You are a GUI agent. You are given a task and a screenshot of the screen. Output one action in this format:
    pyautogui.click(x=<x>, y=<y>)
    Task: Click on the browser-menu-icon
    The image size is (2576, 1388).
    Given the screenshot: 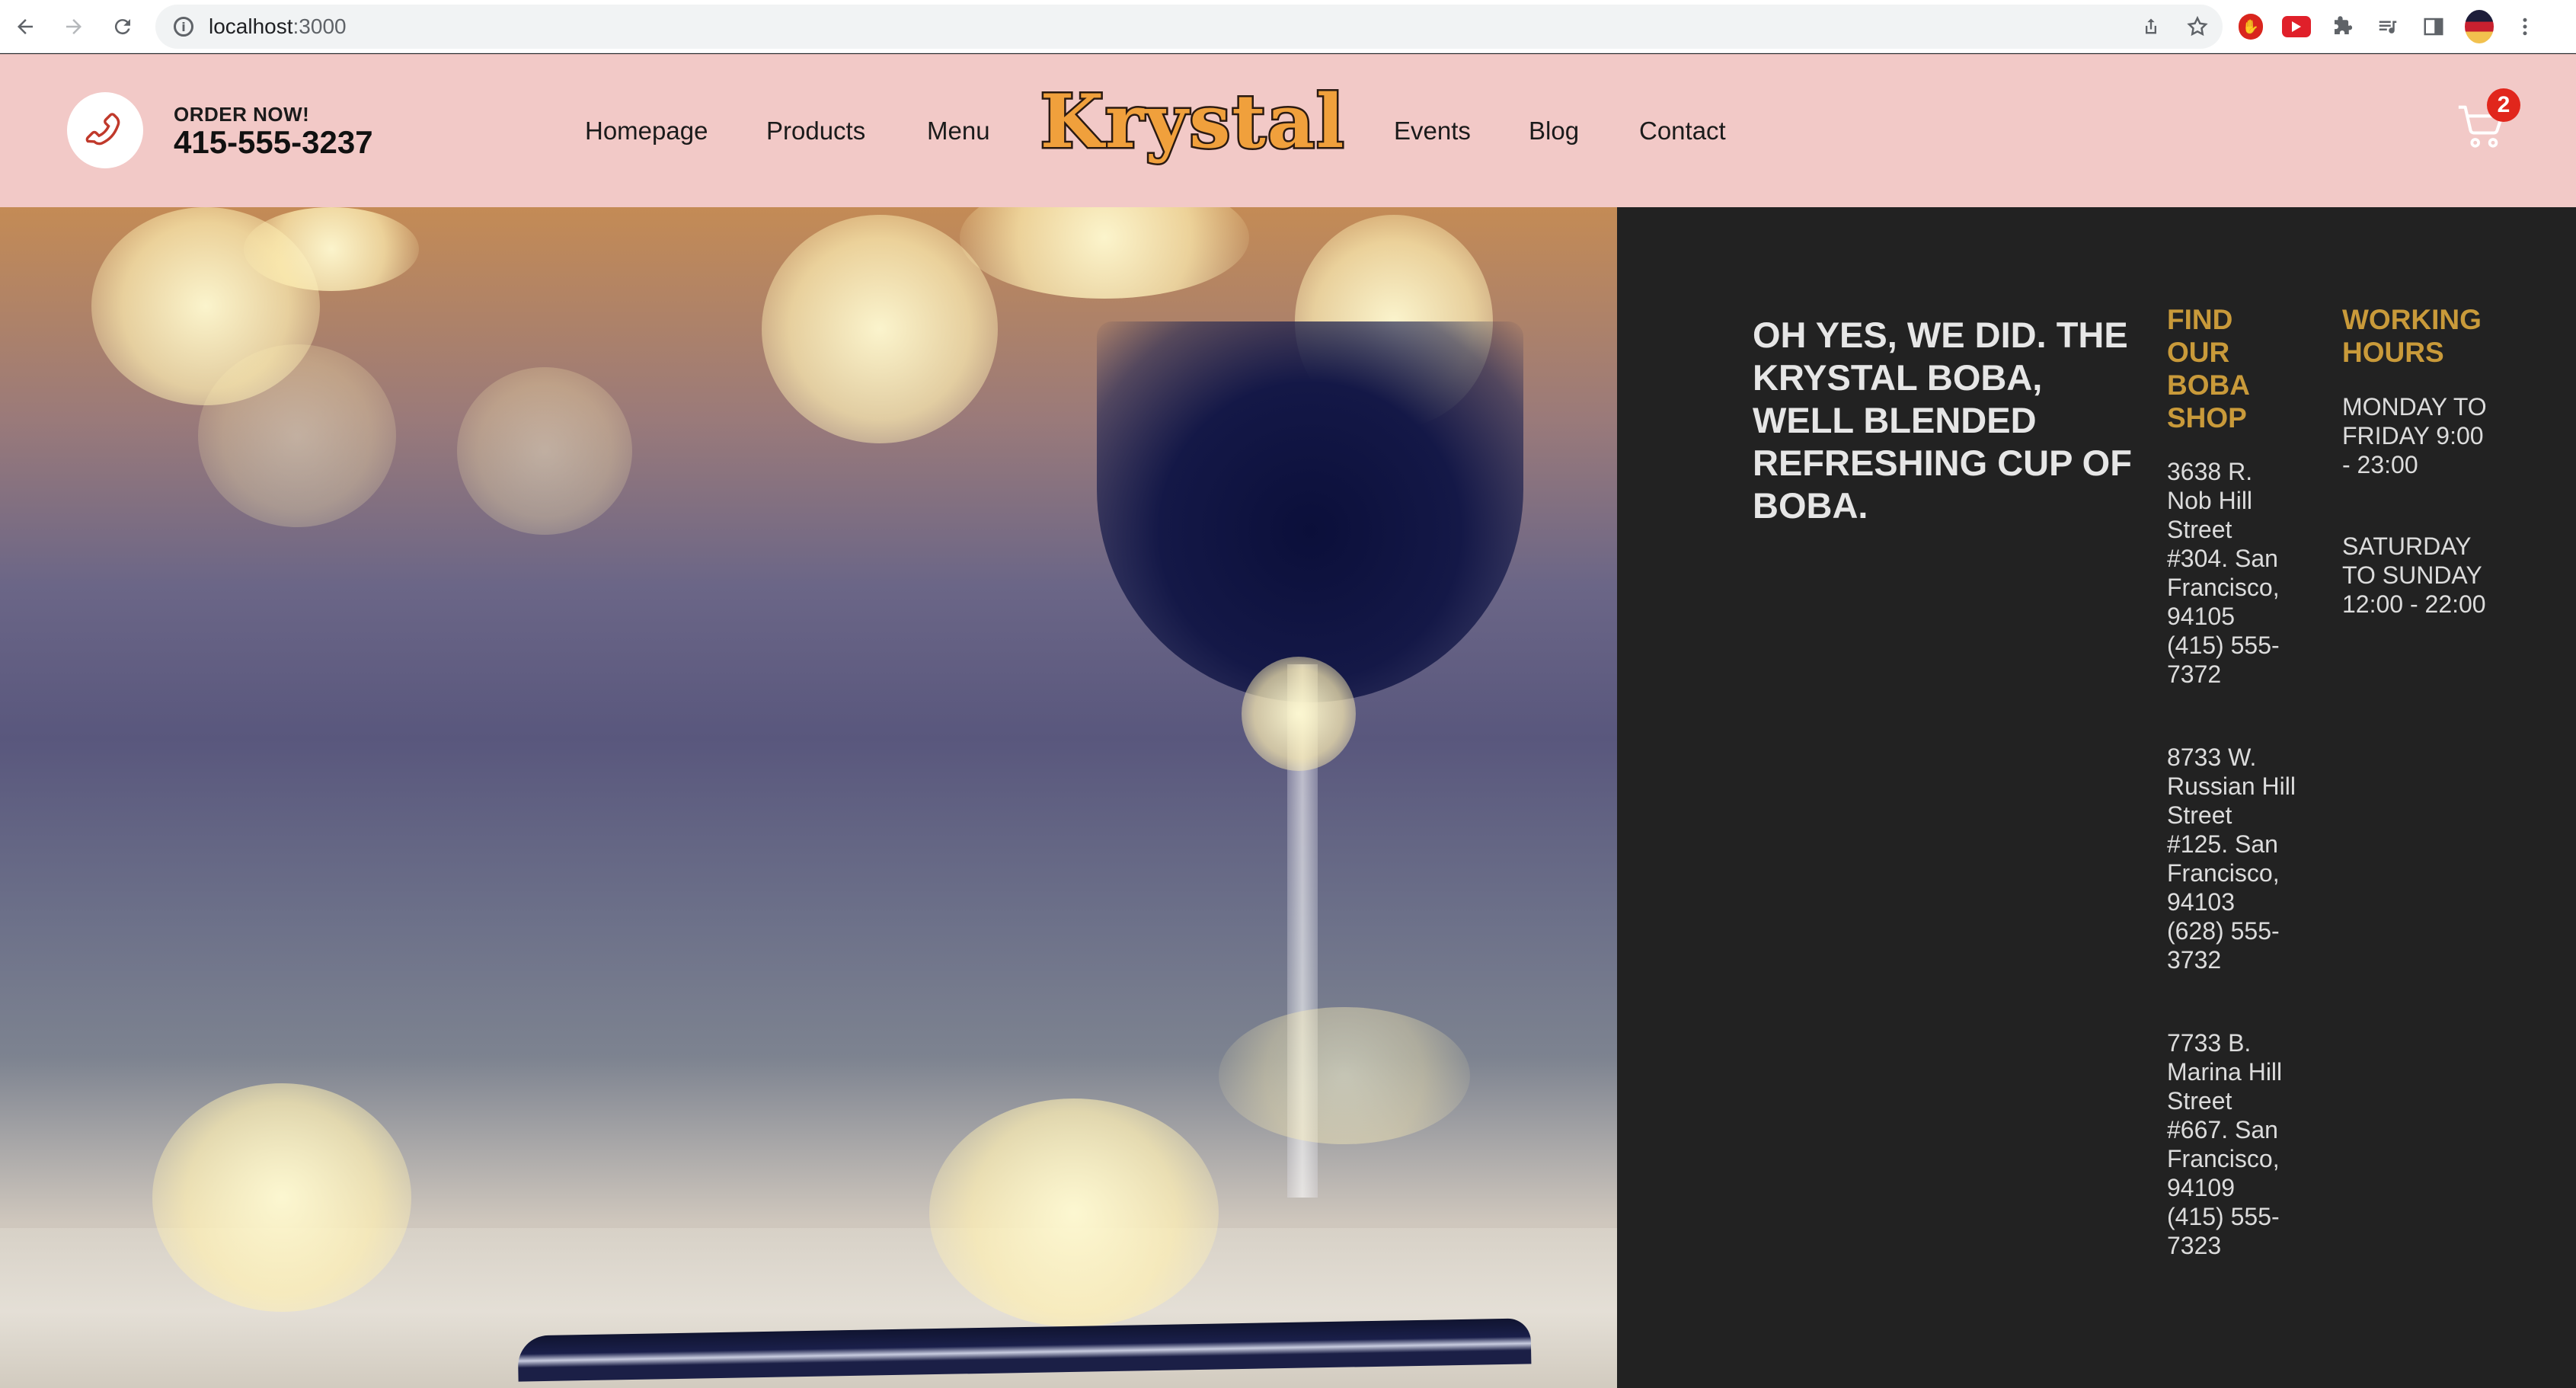 What is the action you would take?
    pyautogui.click(x=2524, y=26)
    